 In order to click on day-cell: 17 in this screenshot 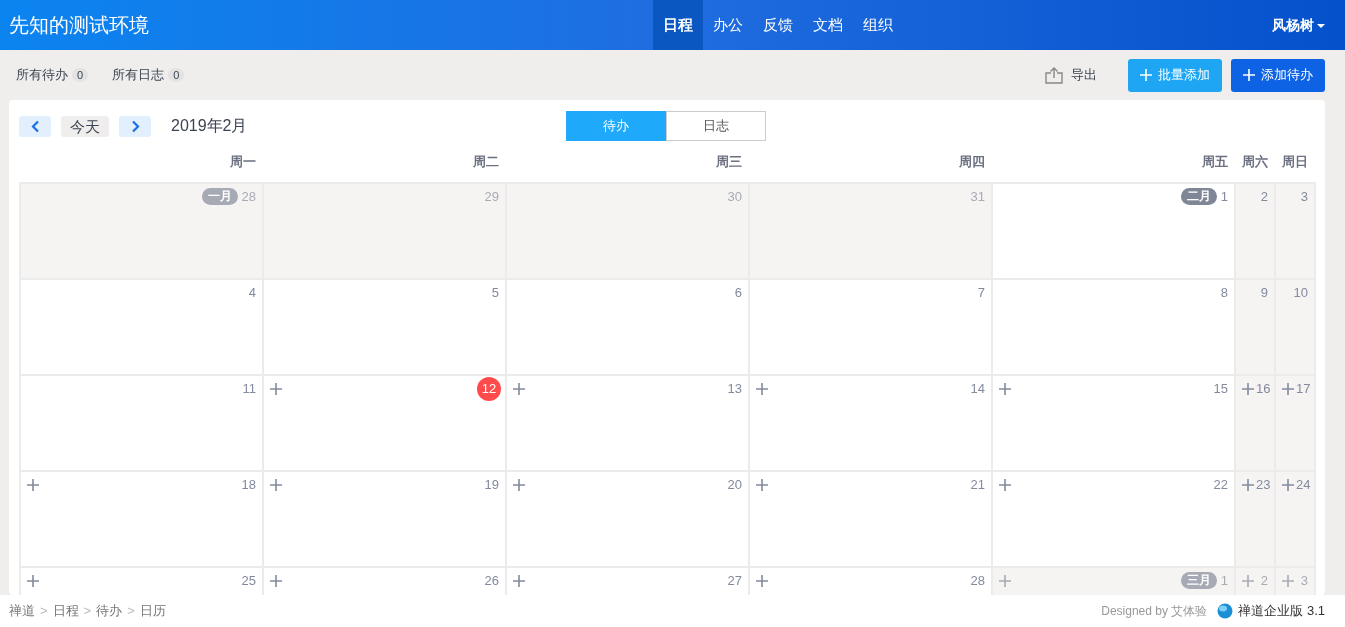, I will do `click(1296, 424)`.